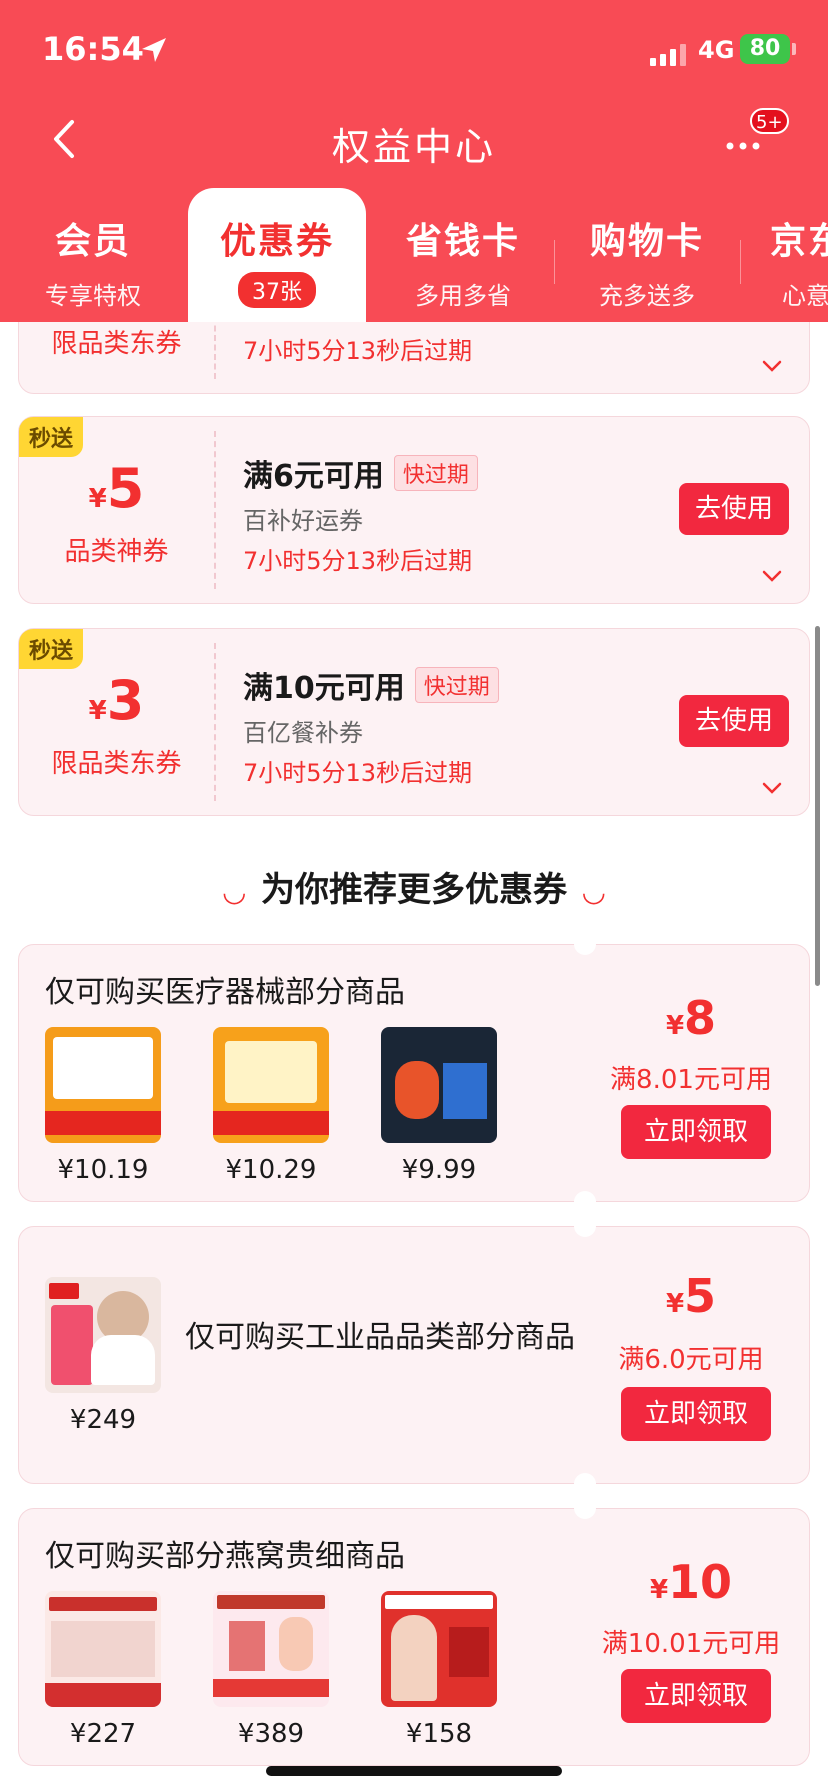  What do you see at coordinates (691, 1080) in the screenshot?
I see `recommend-coupon-condition: 满8.01元可用` at bounding box center [691, 1080].